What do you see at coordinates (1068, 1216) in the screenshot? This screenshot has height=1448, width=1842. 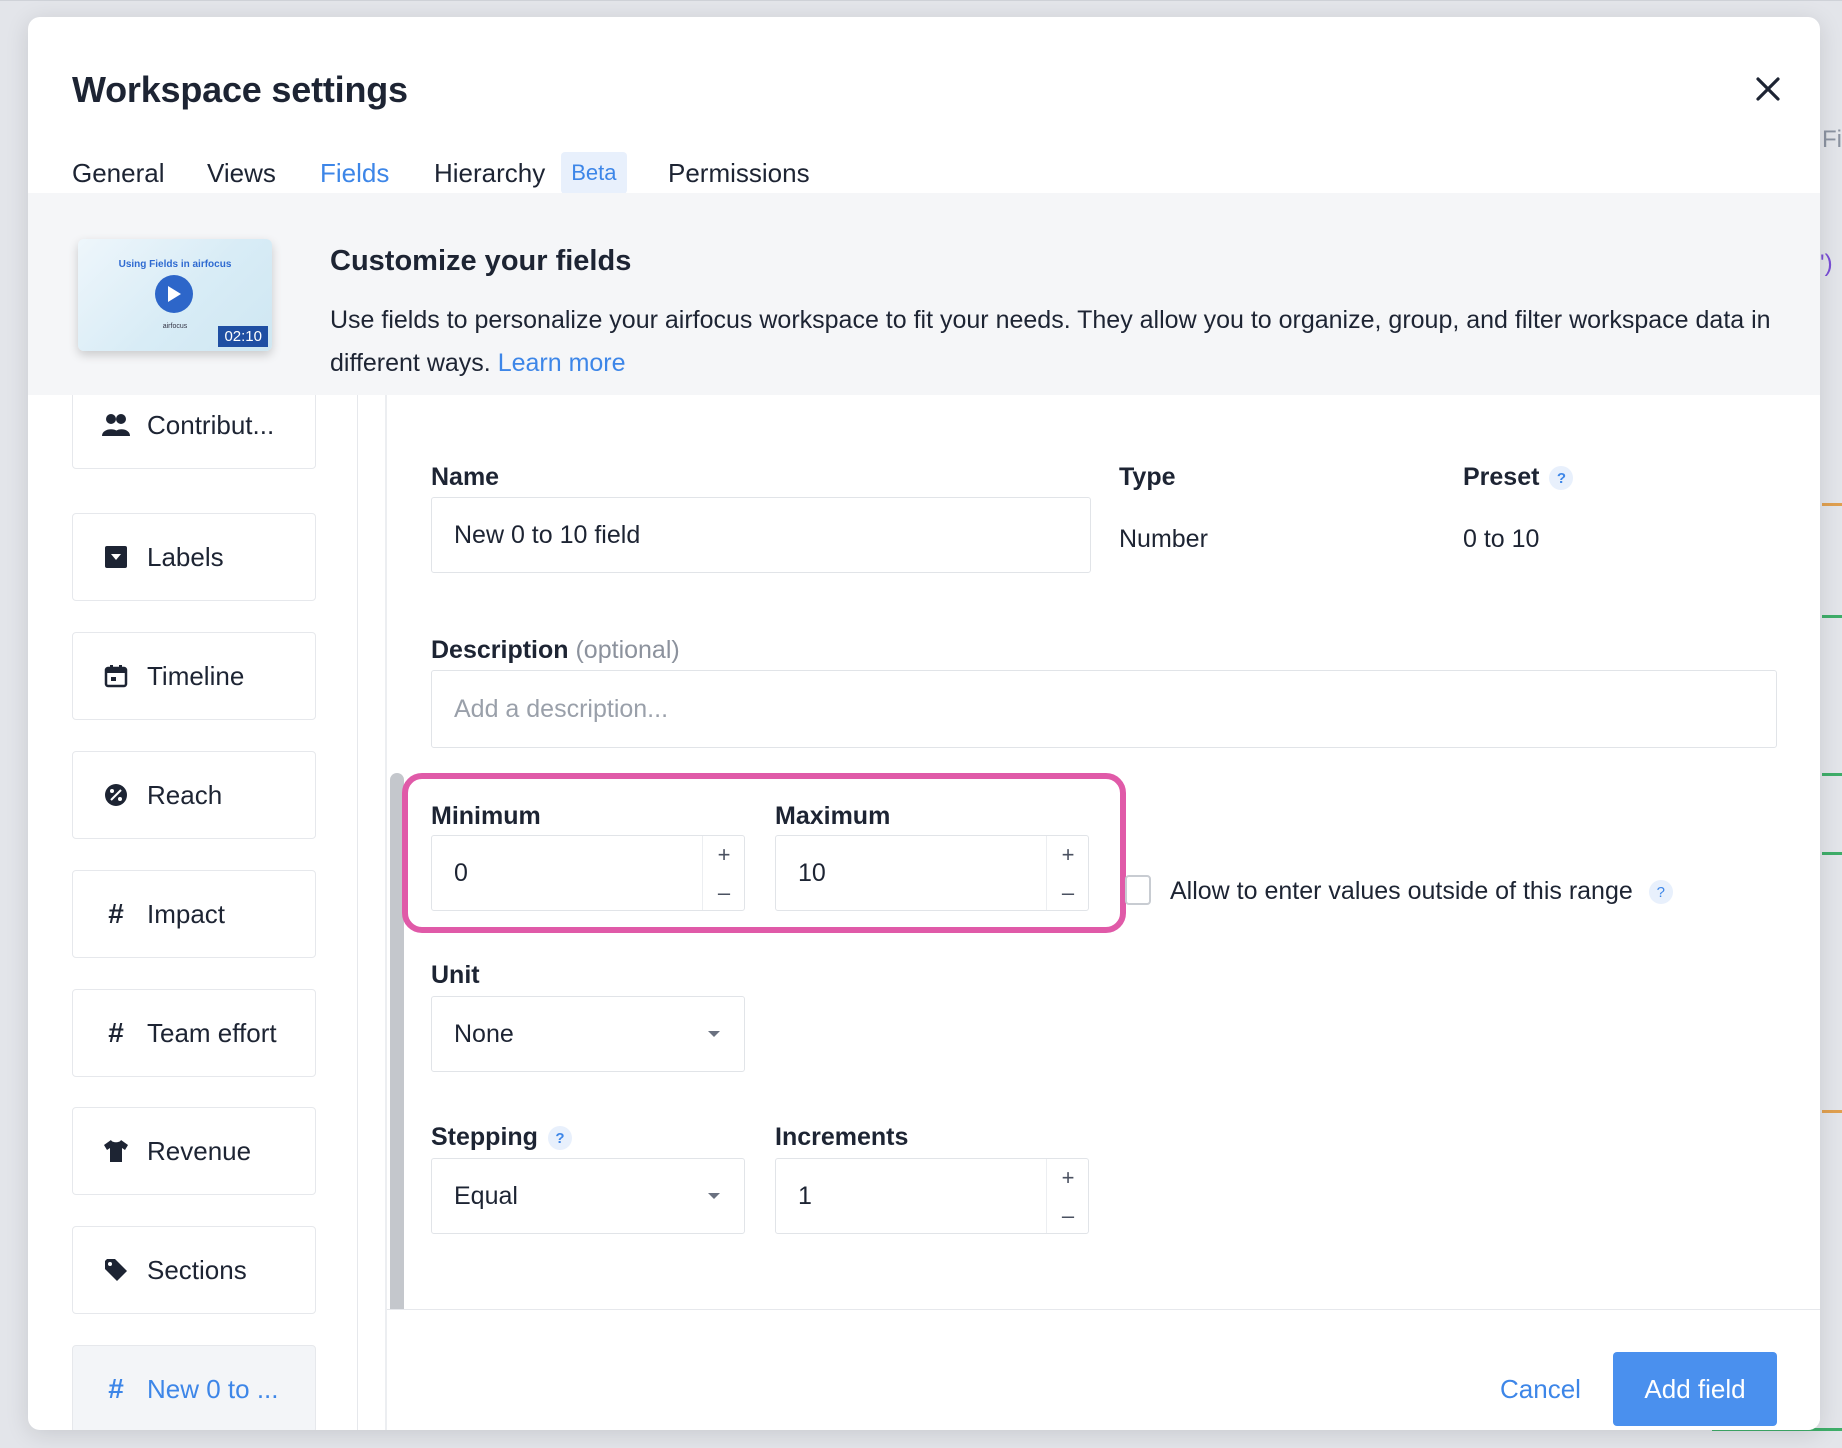 I see `increments-decrement-button: –` at bounding box center [1068, 1216].